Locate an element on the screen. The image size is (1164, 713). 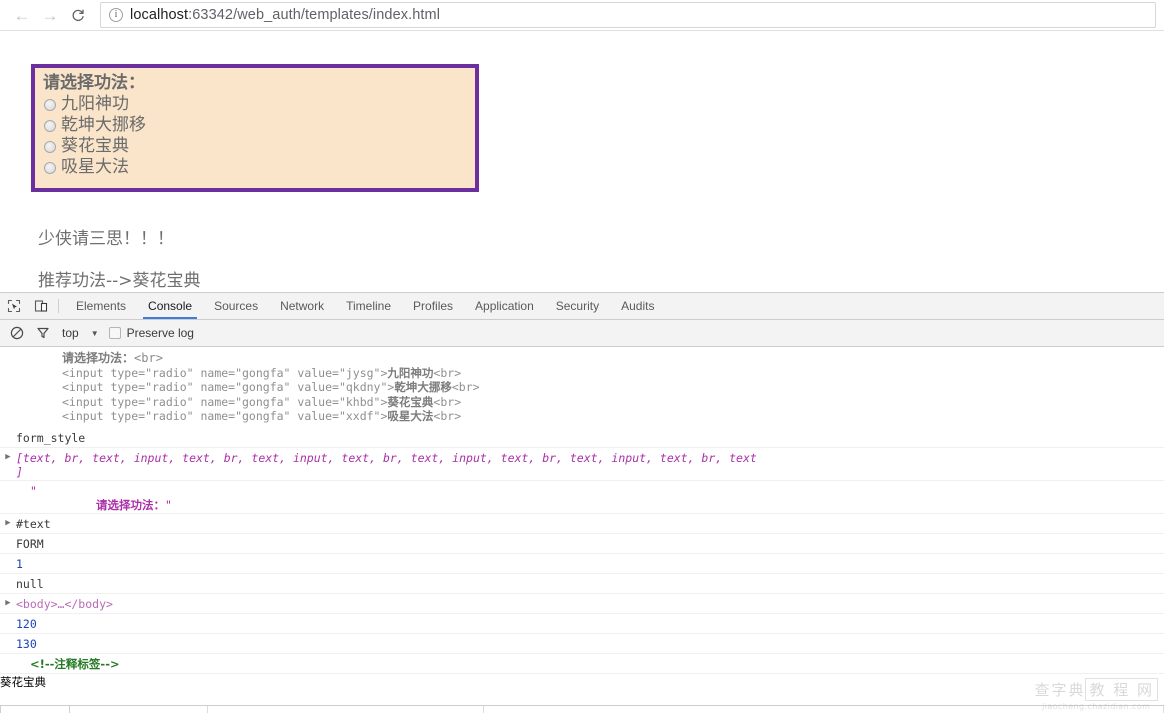
tab-application: Application is located at coordinates (504, 306).